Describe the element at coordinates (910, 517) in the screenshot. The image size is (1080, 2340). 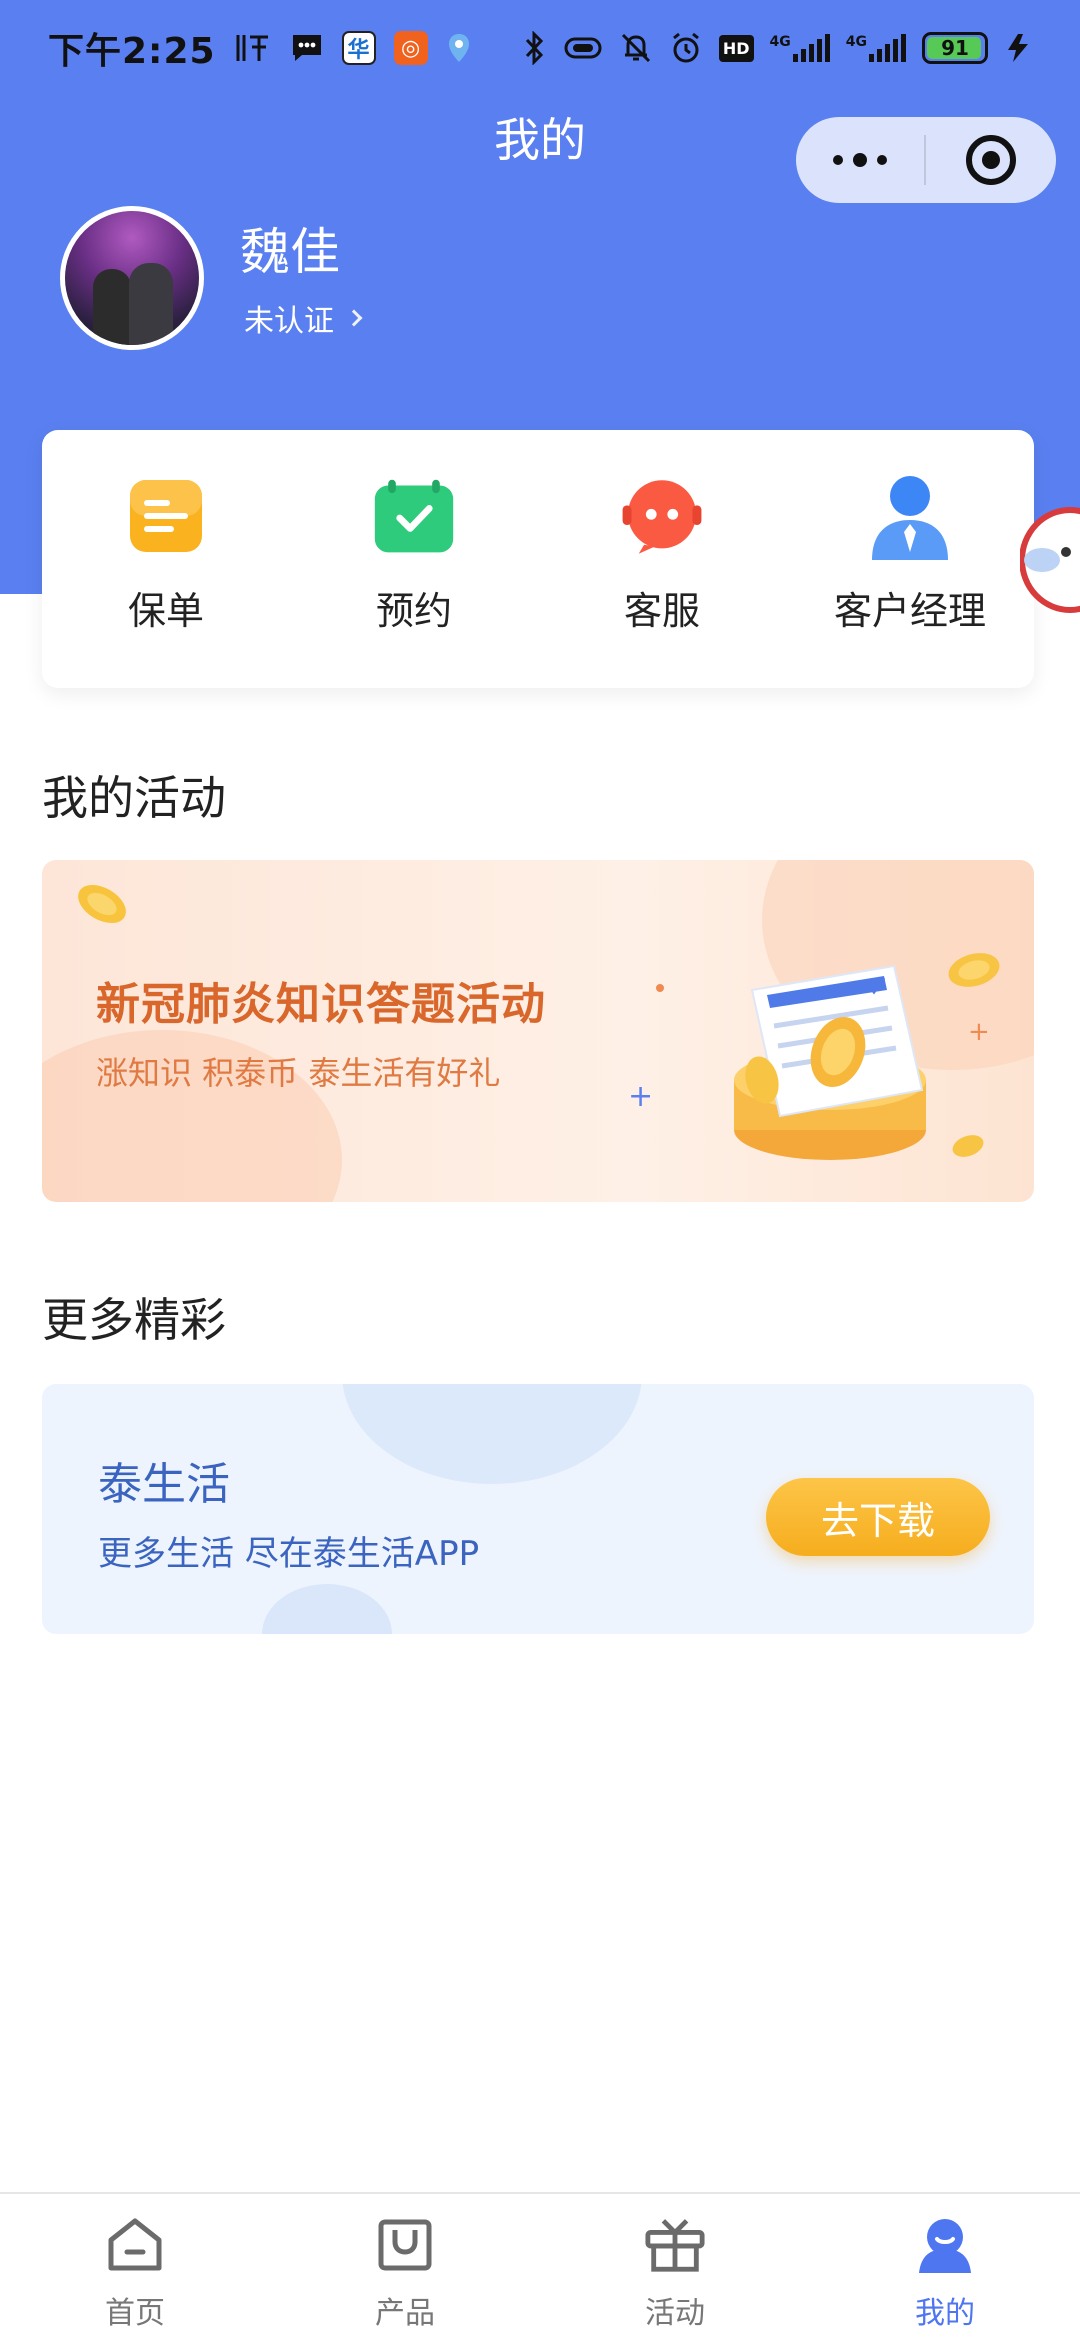
I see `manager-icon` at that location.